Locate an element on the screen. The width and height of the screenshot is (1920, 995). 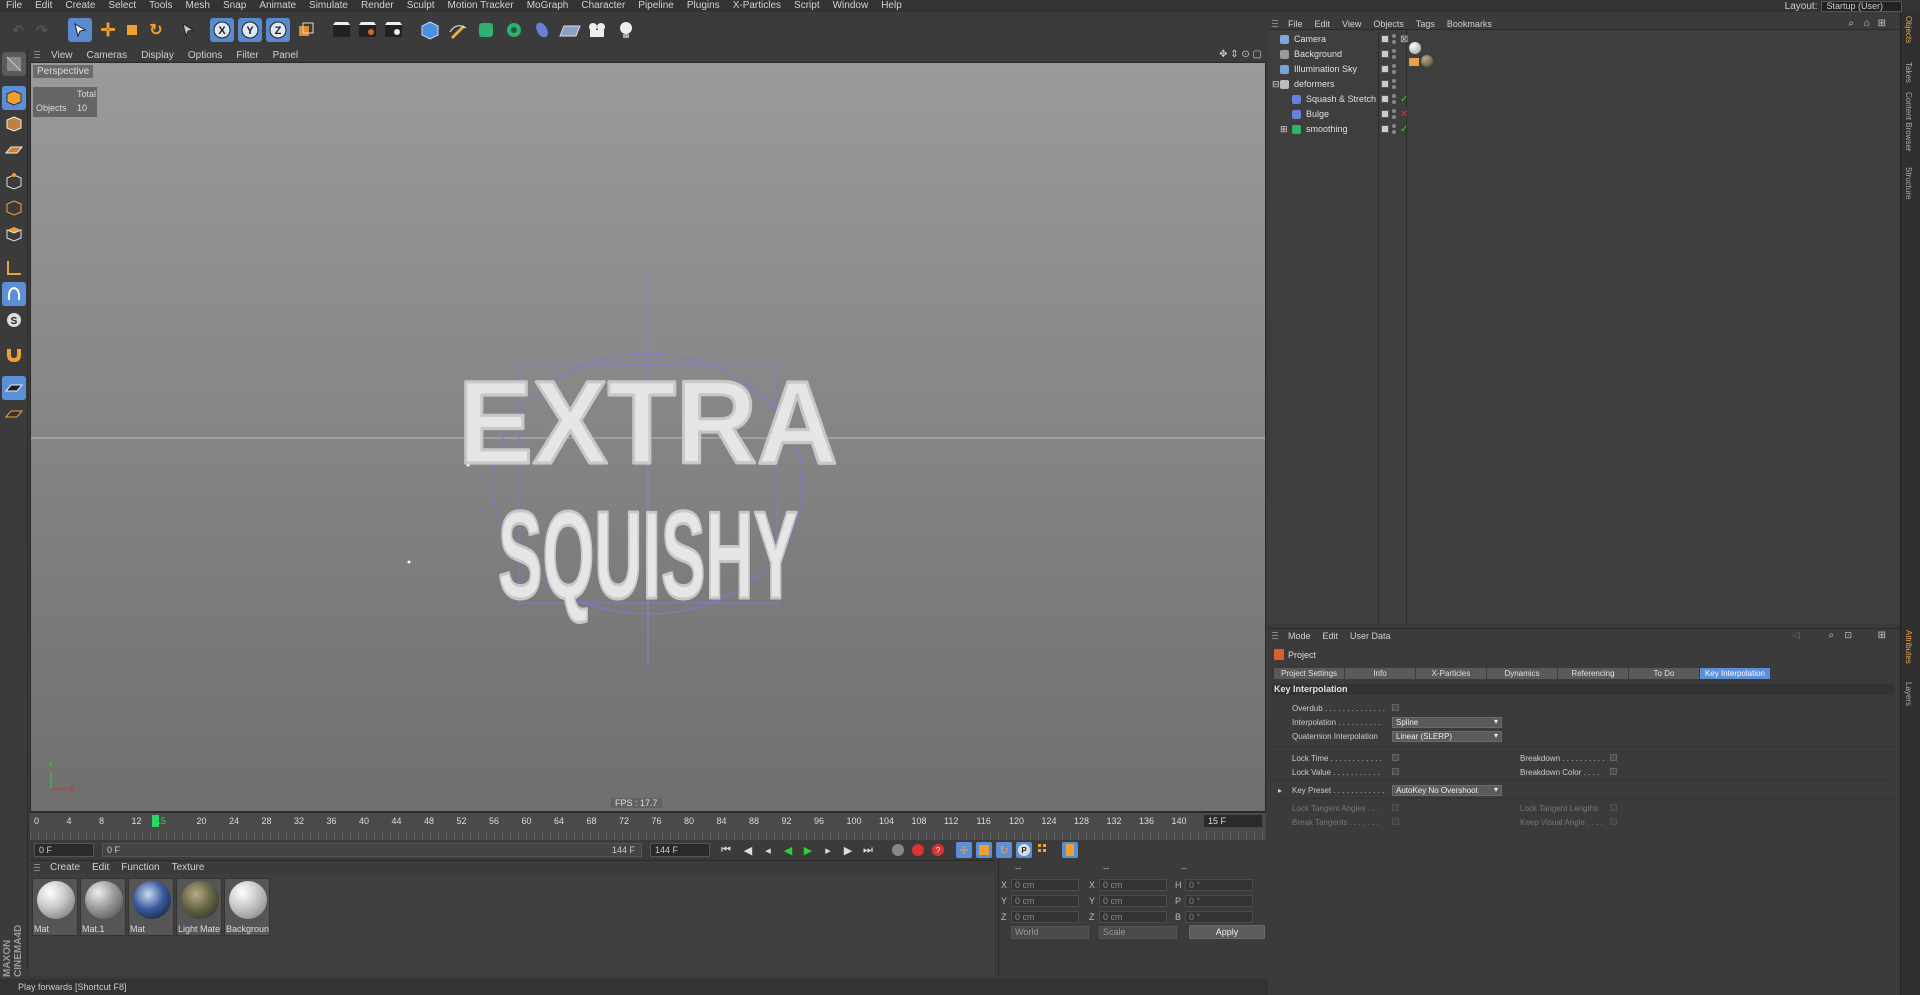
tab-key-interpolation: Key Interpolation is located at coordinates (1735, 673).